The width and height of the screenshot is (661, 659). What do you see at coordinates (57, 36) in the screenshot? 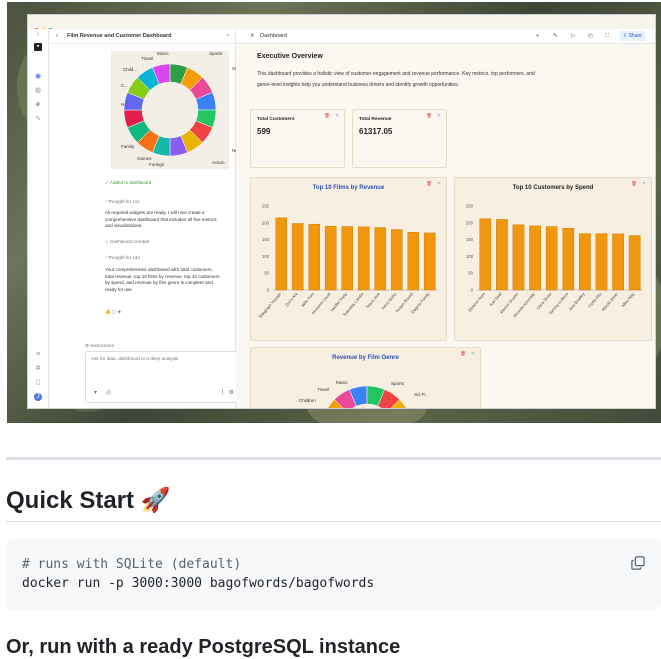
I see `back-icon: ‹` at bounding box center [57, 36].